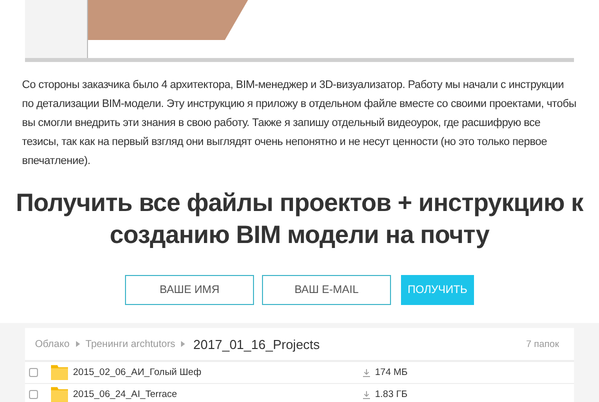 Image resolution: width=599 pixels, height=402 pixels. I want to click on breadcrumb-link: Тренинги archtutors, so click(131, 344).